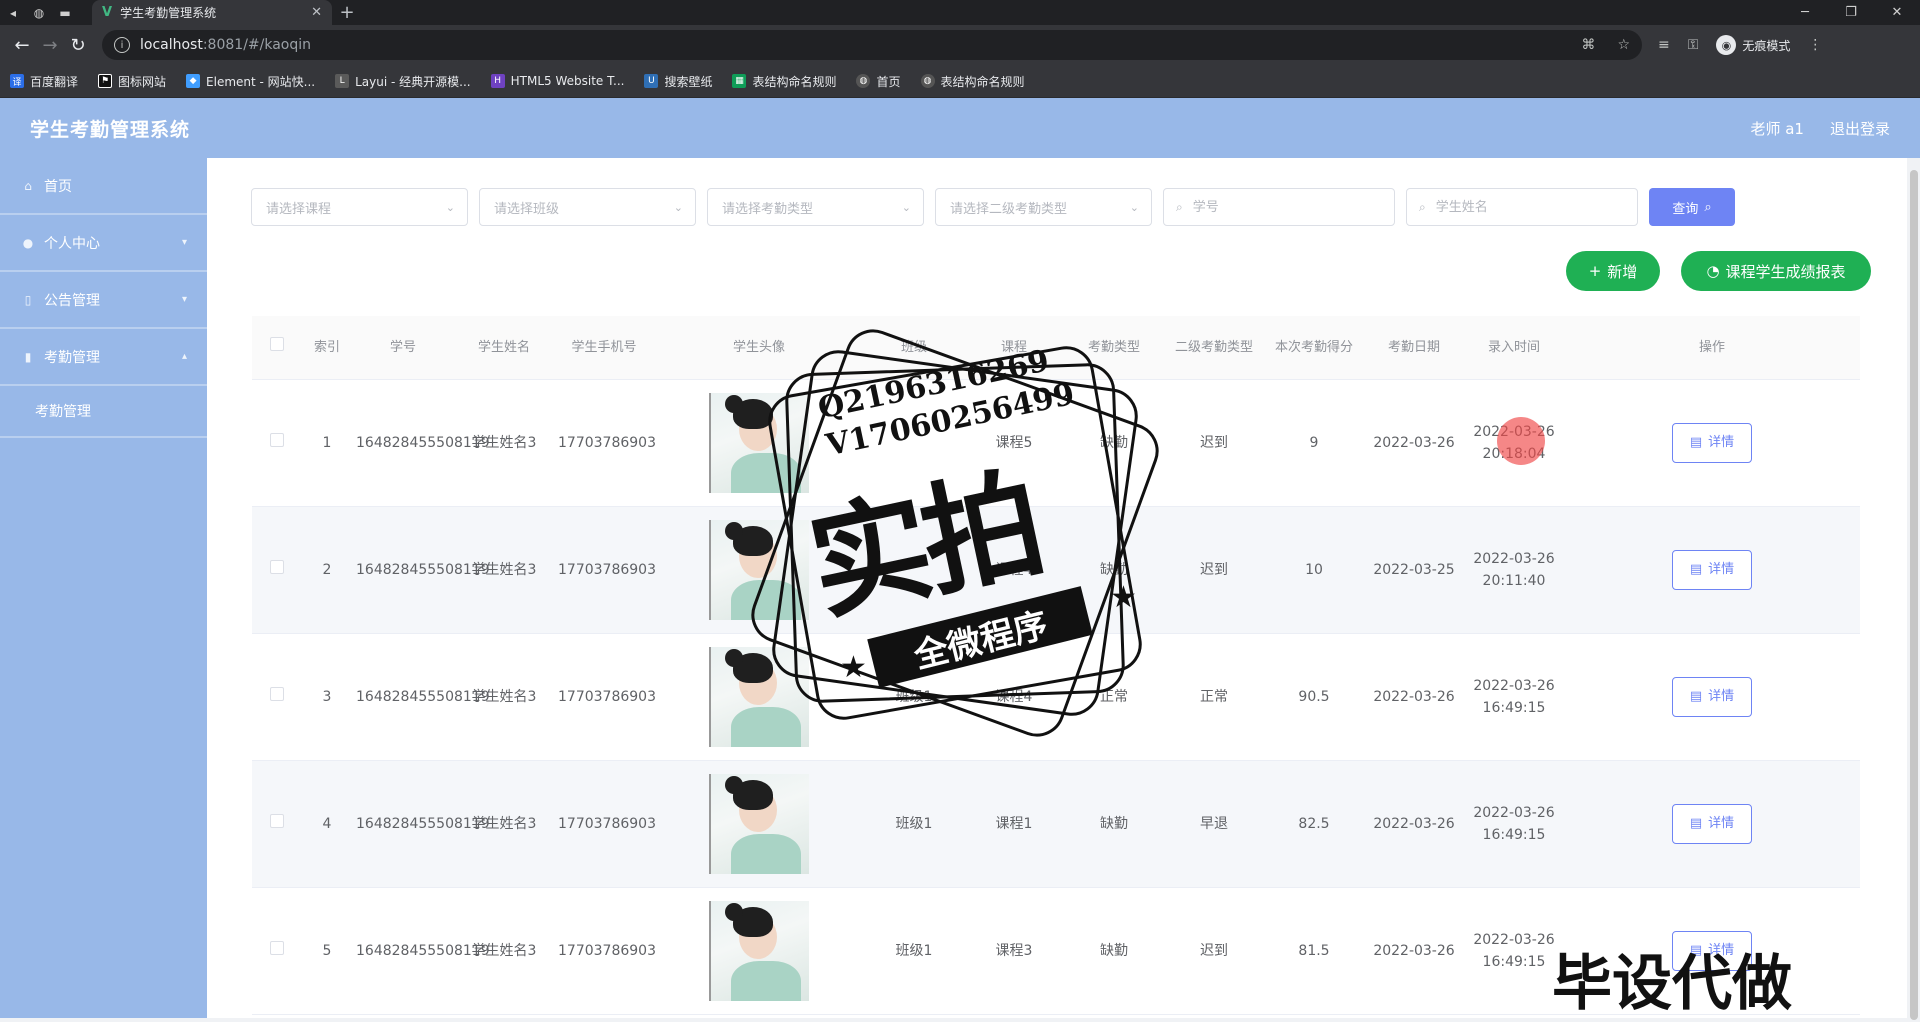  What do you see at coordinates (65, 12) in the screenshot?
I see `window-icon: ▬` at bounding box center [65, 12].